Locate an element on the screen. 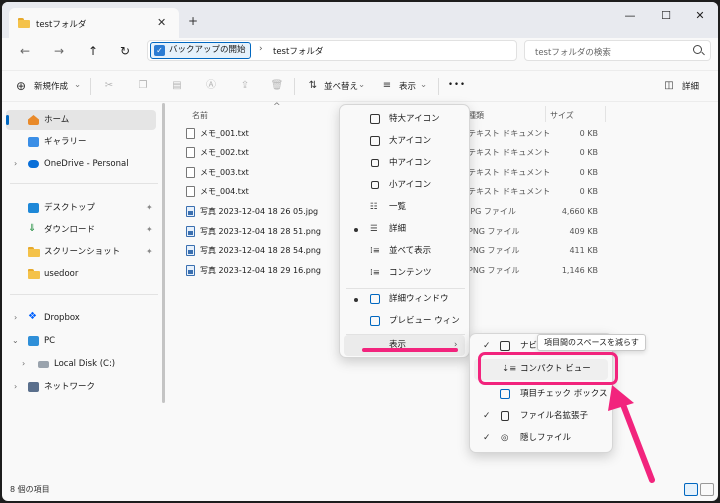 This screenshot has height=503, width=720. new-button: 新規作成 is located at coordinates (51, 86).